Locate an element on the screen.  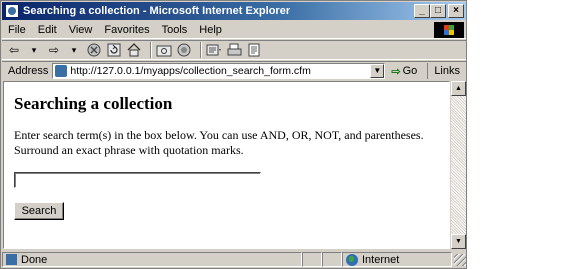
status-text: Done is located at coordinates (34, 259).